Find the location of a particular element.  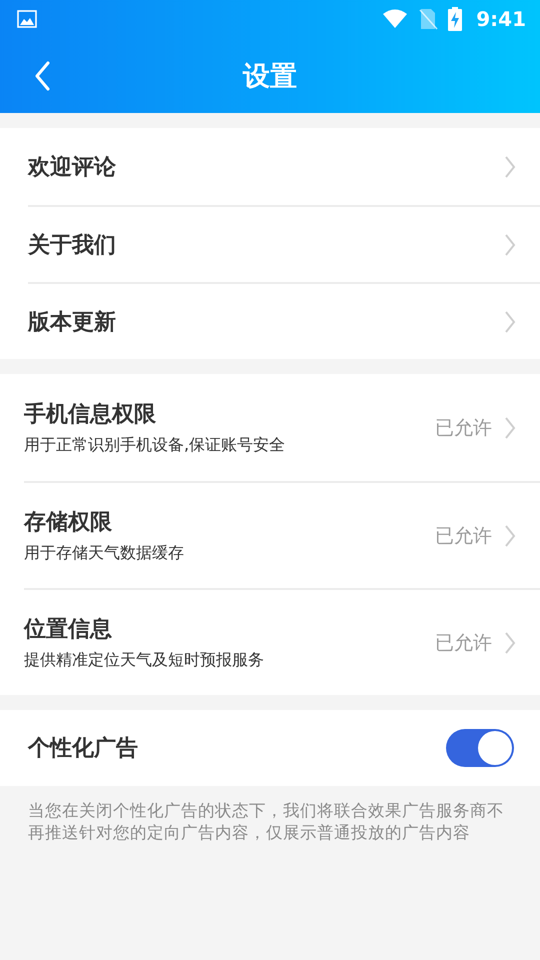

settings-row: 关于我们 is located at coordinates (284, 243).